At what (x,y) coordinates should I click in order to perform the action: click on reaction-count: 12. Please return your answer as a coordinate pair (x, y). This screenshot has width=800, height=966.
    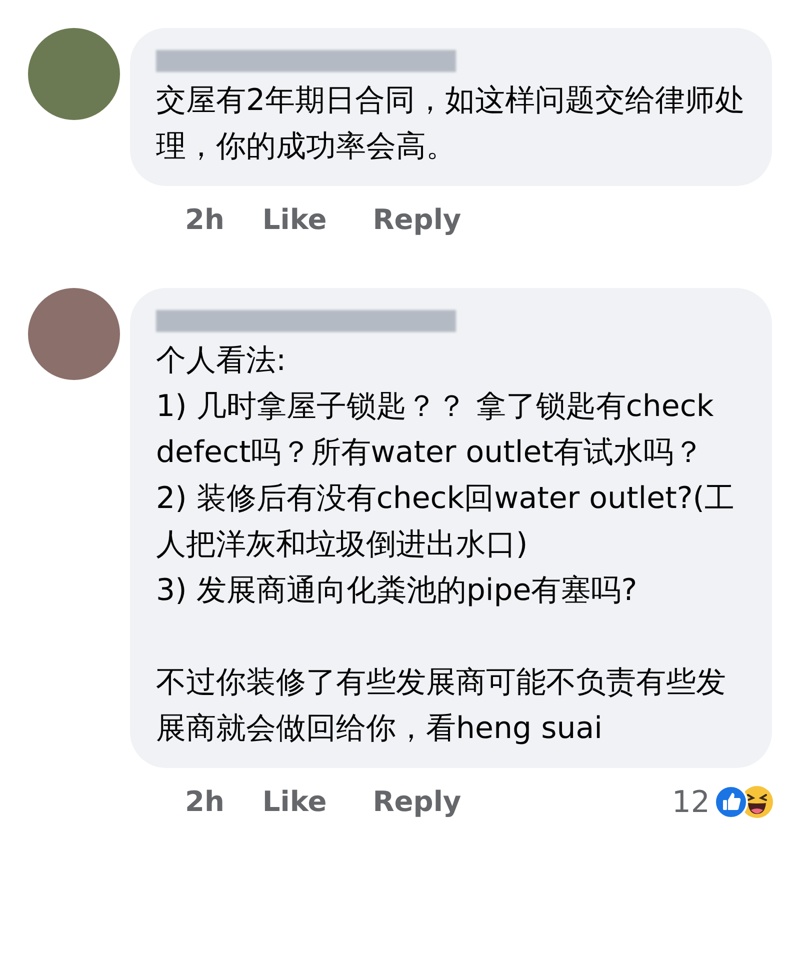
    Looking at the image, I should click on (691, 803).